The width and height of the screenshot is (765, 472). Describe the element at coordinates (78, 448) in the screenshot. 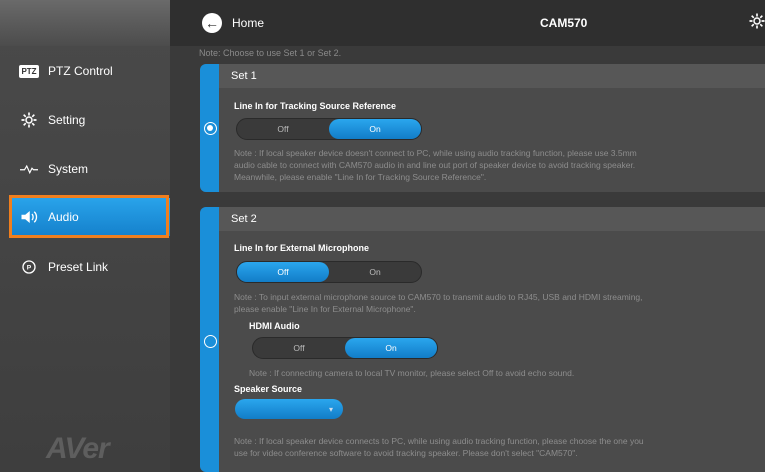

I see `aver-logo: AVer` at that location.